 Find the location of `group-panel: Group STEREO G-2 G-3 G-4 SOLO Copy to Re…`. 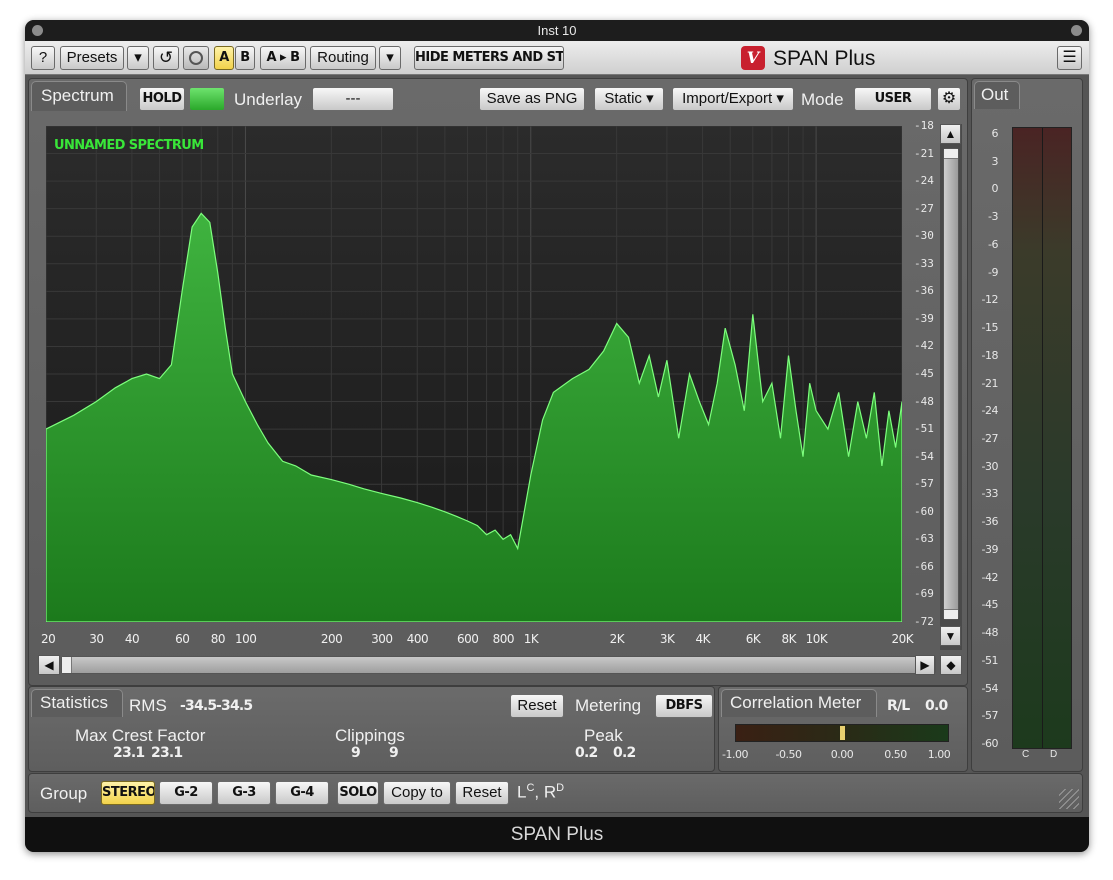

group-panel: Group STEREO G-2 G-3 G-4 SOLO Copy to Re… is located at coordinates (555, 793).